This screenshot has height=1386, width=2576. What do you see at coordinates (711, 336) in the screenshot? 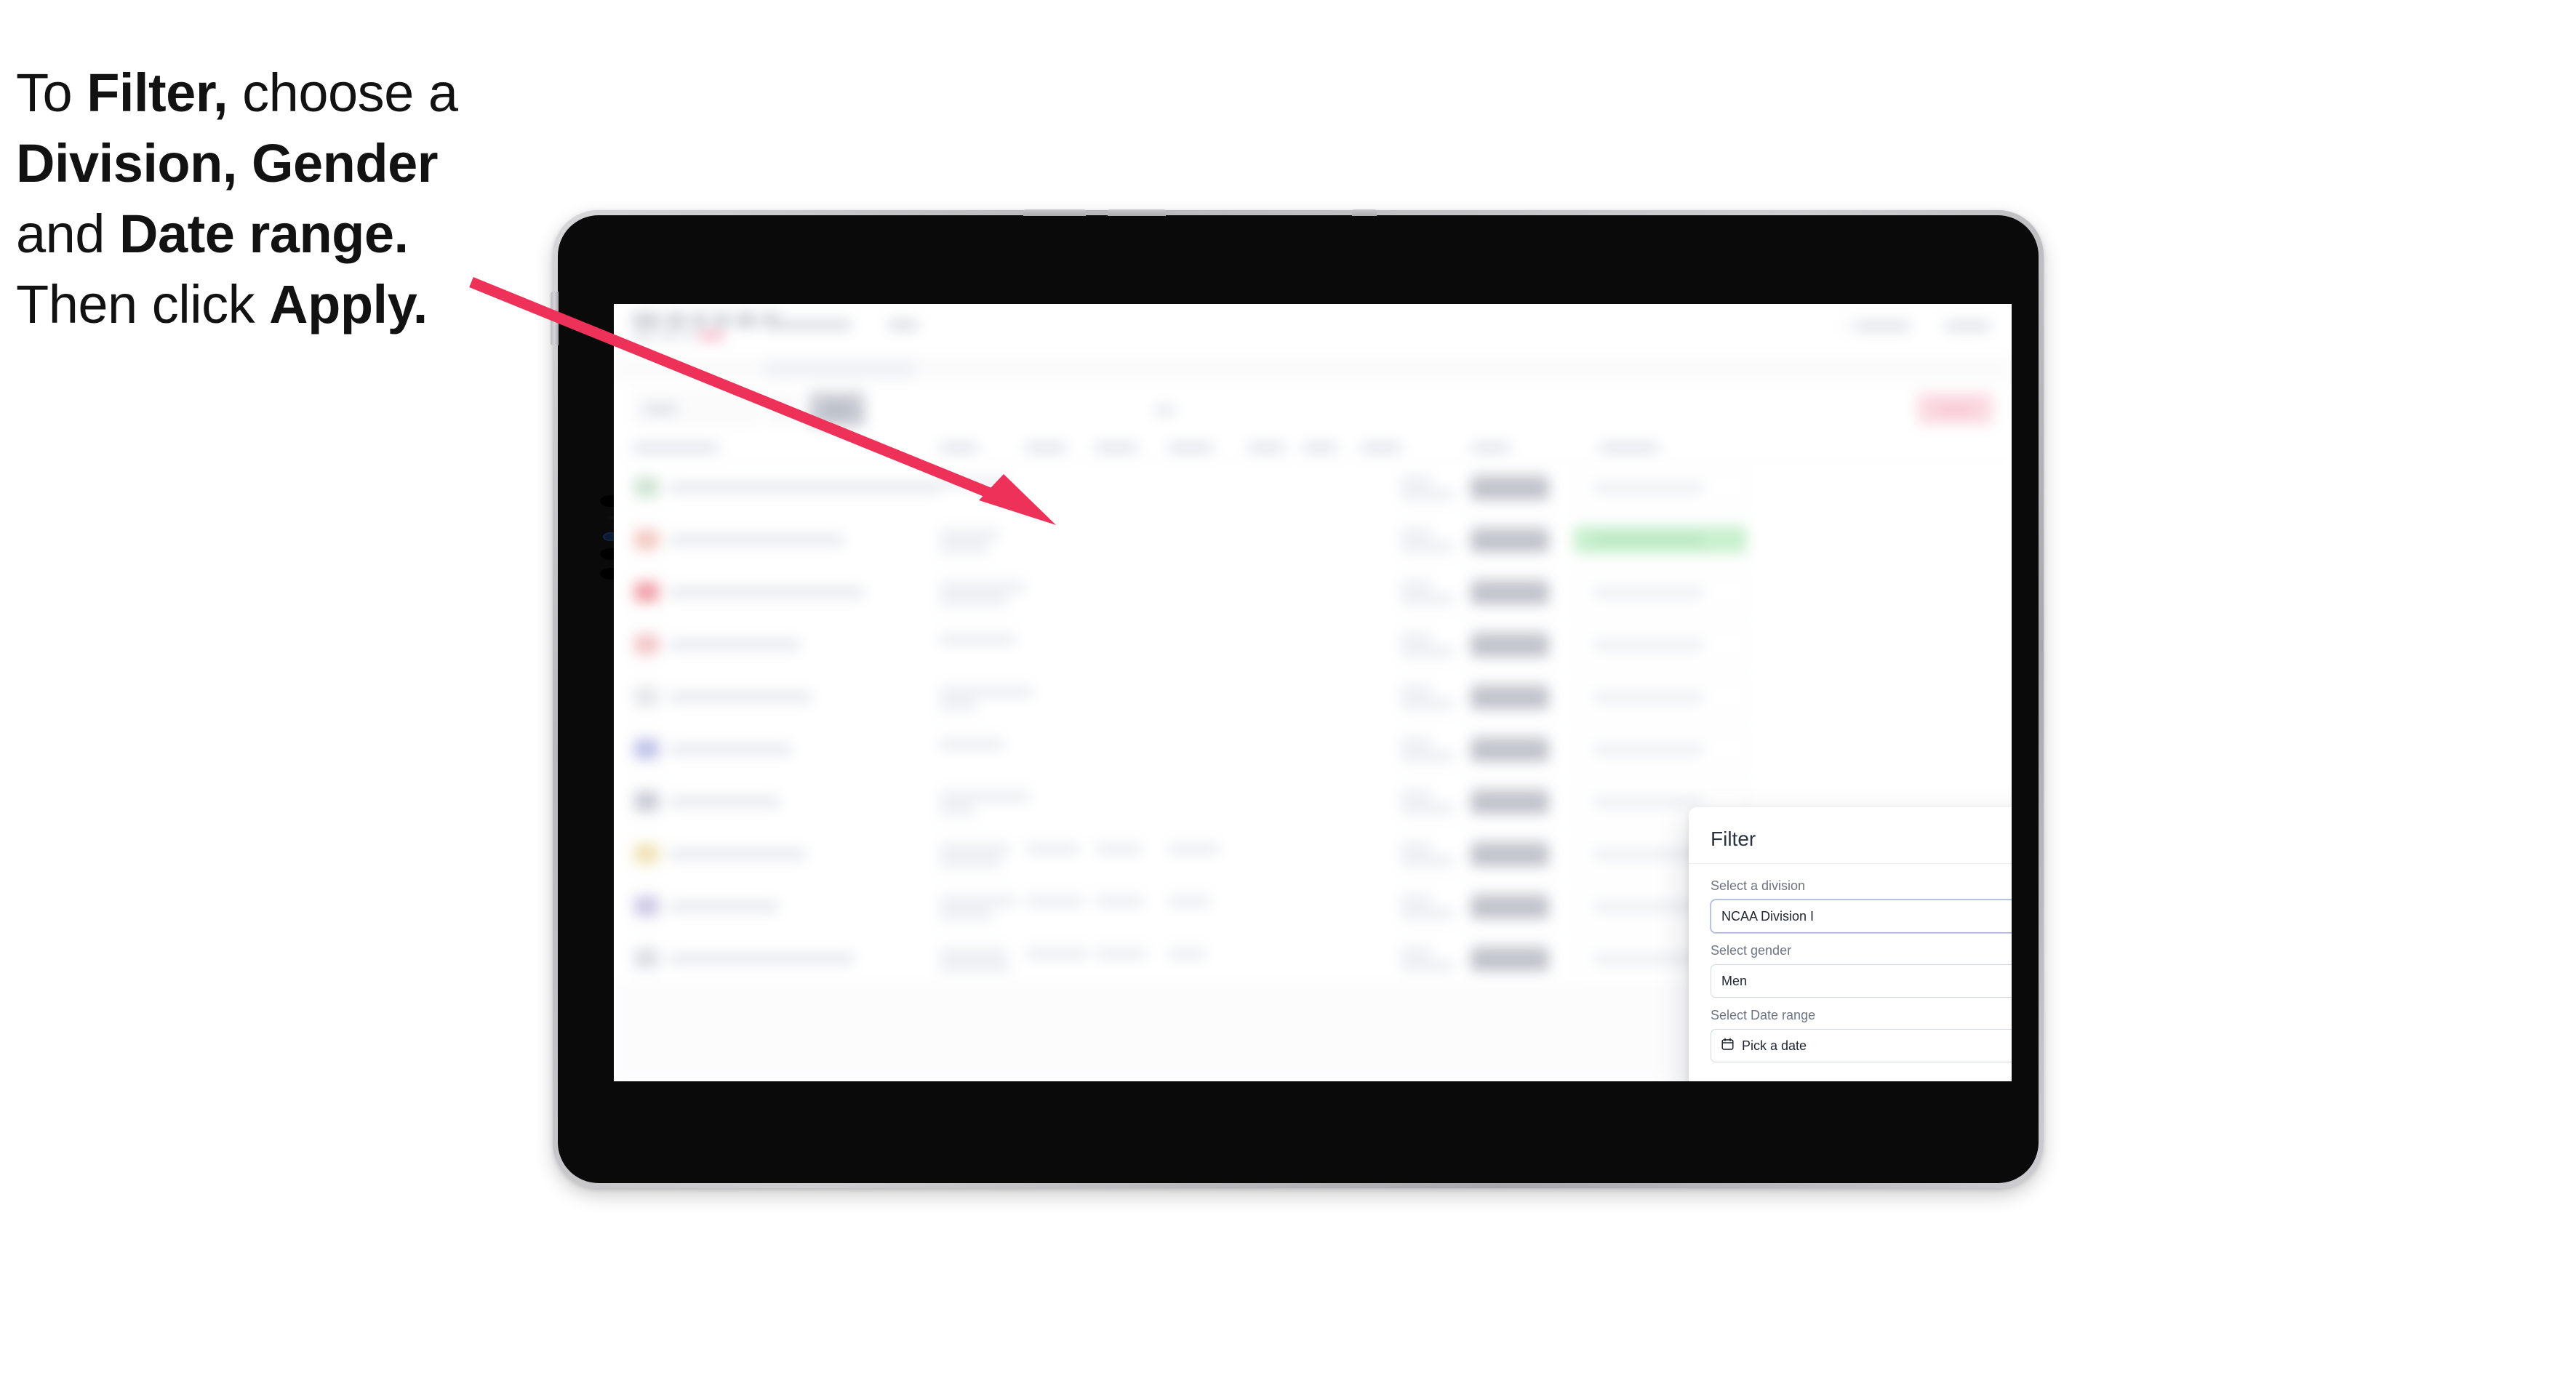
I see `logo-accent-block` at bounding box center [711, 336].